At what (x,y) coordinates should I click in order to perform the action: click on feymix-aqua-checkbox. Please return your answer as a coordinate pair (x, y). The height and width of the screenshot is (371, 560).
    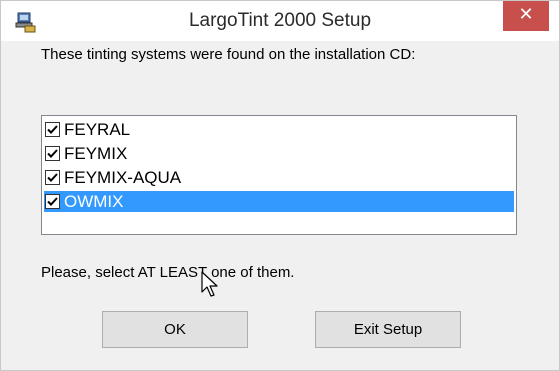
    Looking at the image, I should click on (52, 177).